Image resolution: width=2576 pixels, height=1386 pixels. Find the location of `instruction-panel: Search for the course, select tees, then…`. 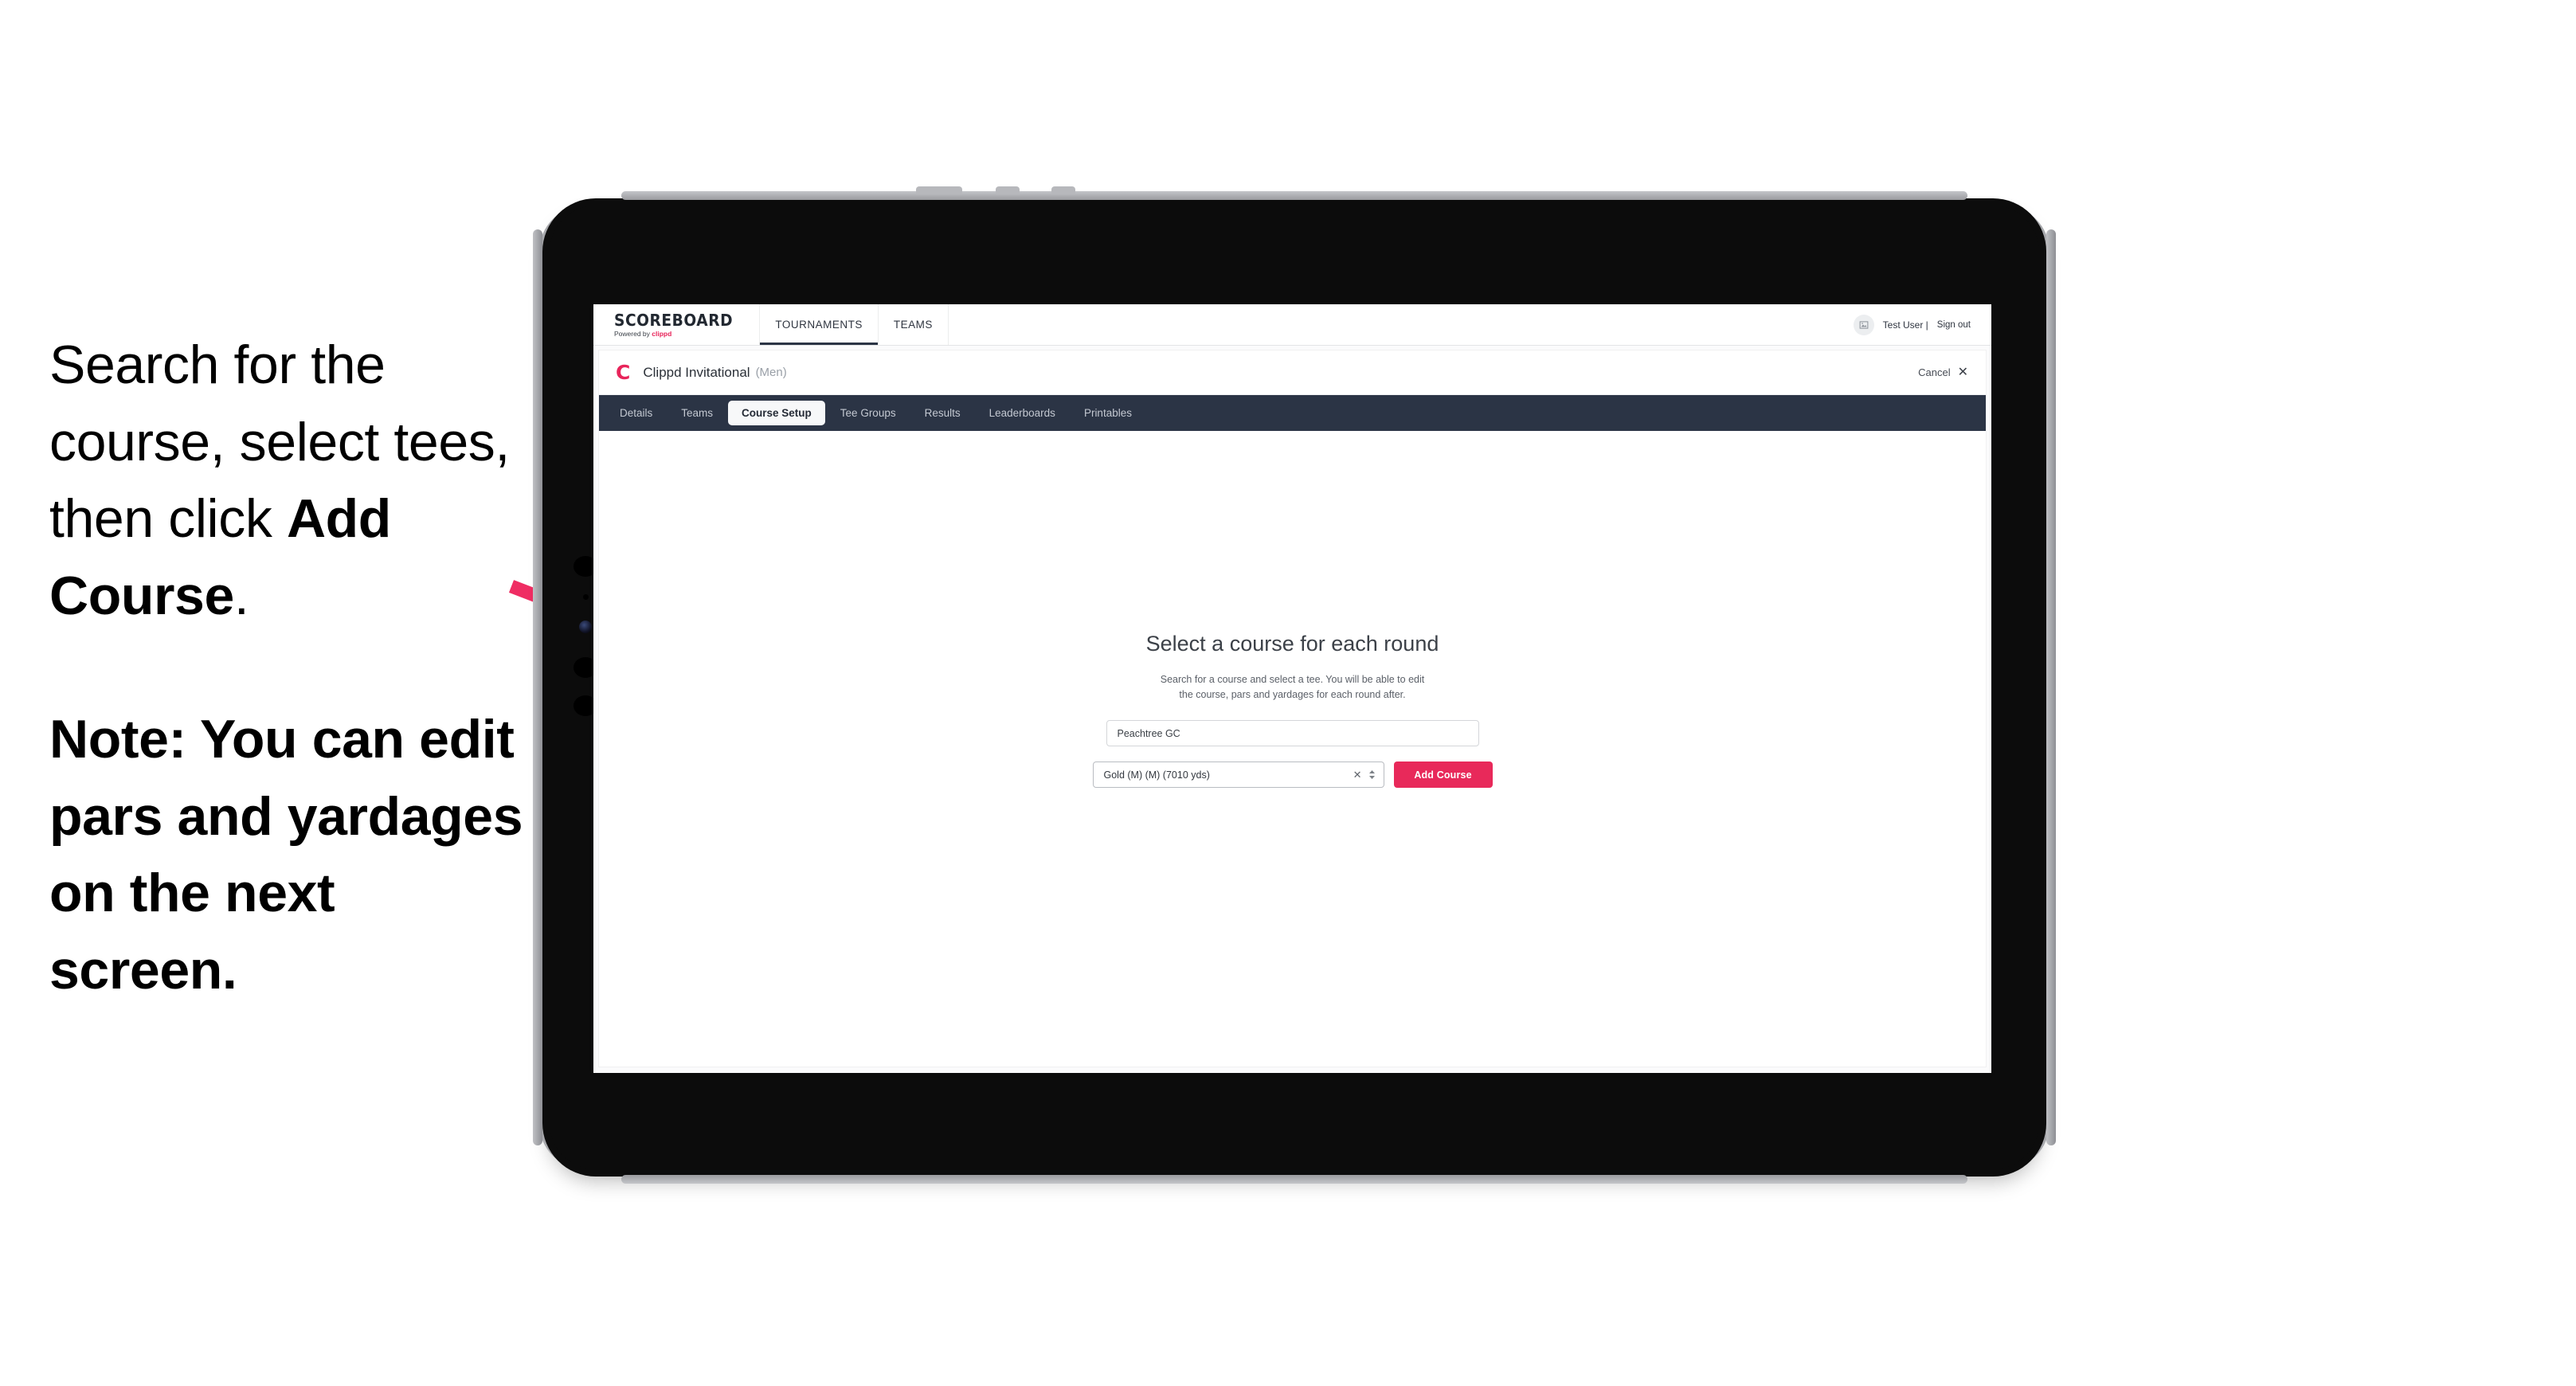

instruction-panel: Search for the course, select tees, then… is located at coordinates (292, 667).